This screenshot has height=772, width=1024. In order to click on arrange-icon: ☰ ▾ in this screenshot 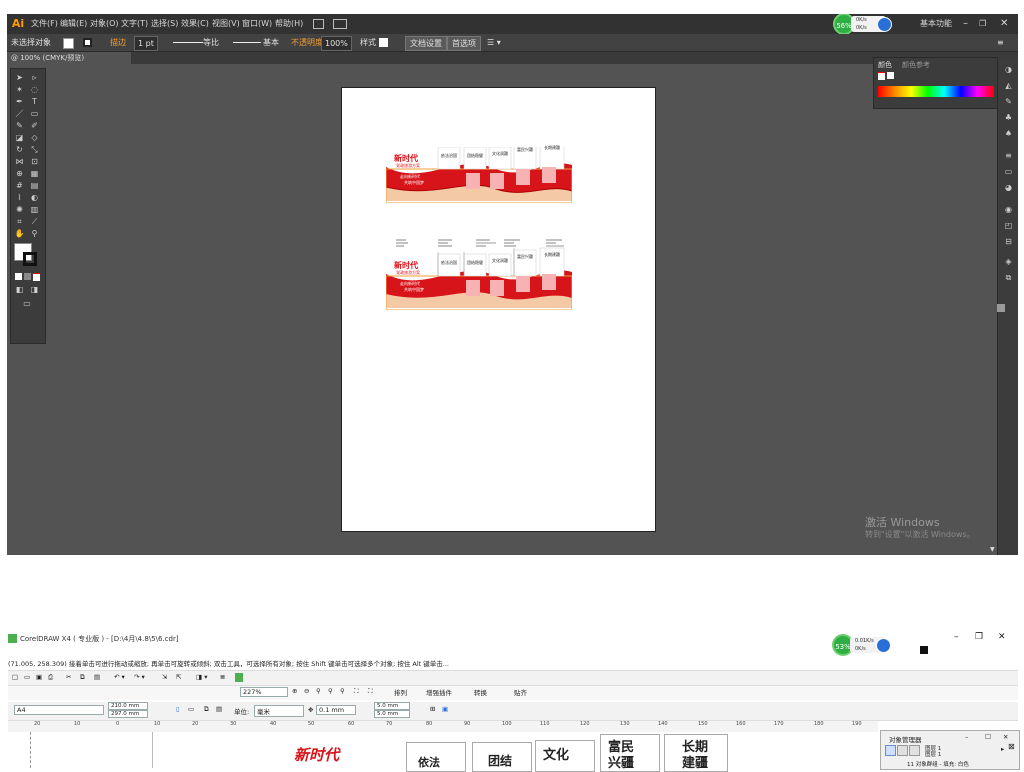, I will do `click(494, 42)`.